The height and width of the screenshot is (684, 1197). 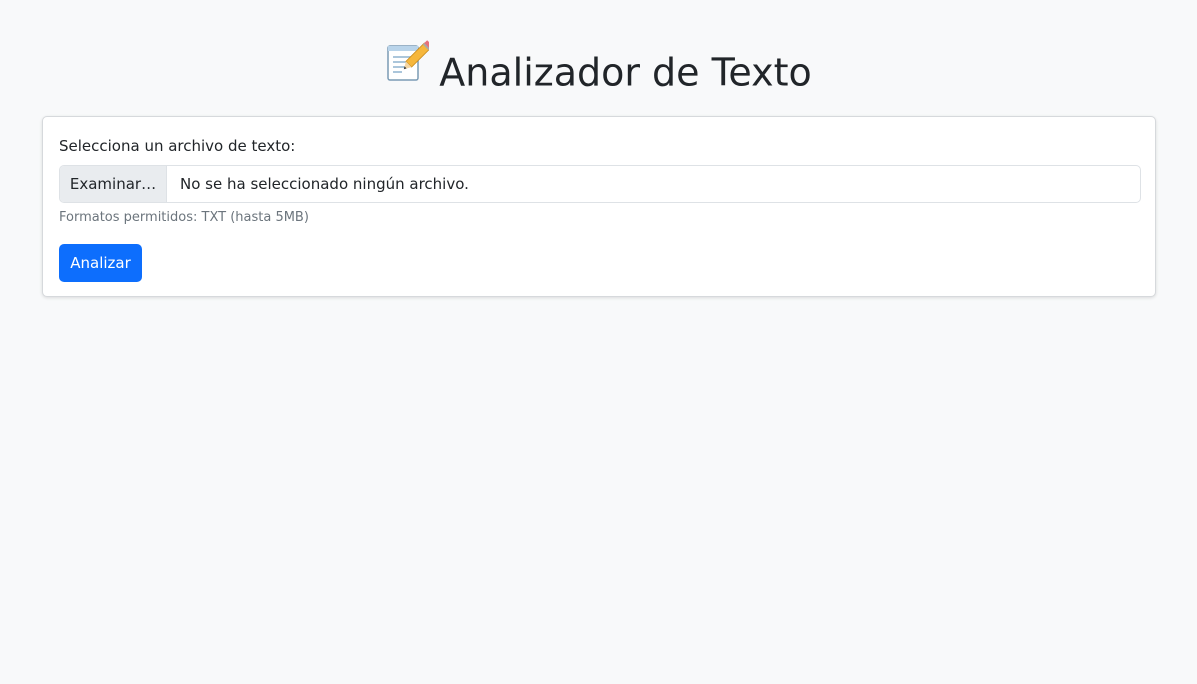 I want to click on title-text: Analizador de Texto, so click(x=625, y=72).